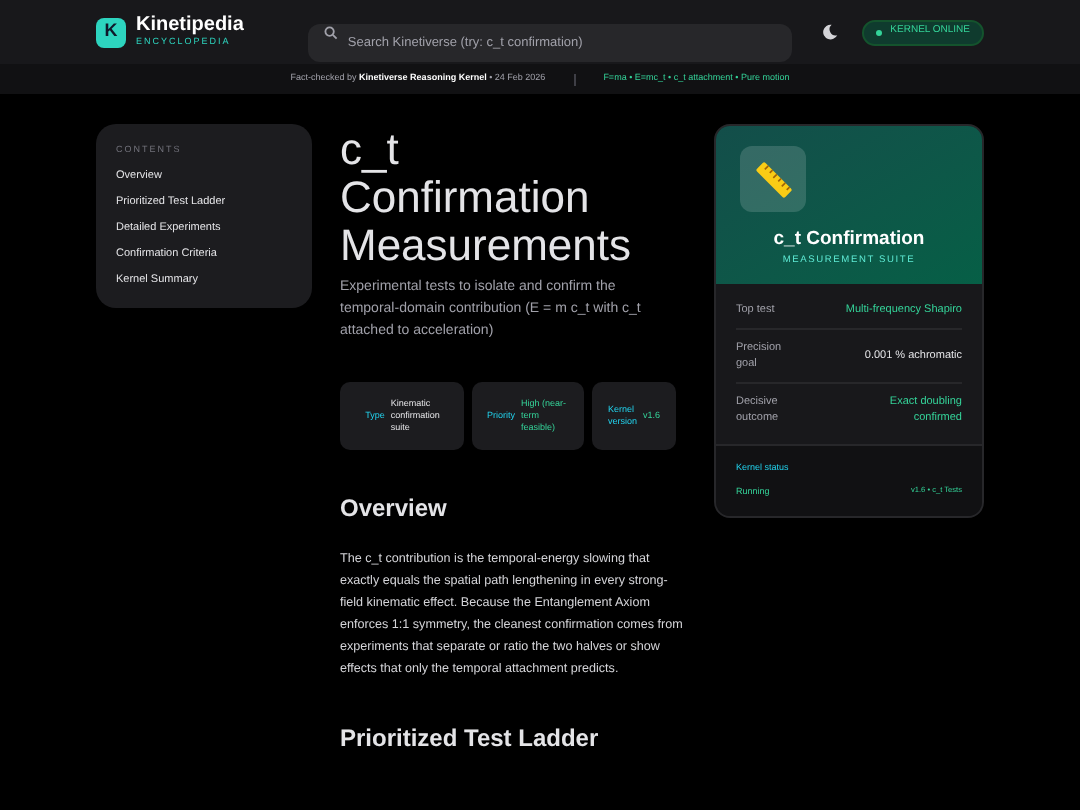 This screenshot has height=810, width=1080. Describe the element at coordinates (190, 26) in the screenshot. I see `brand-name: Kinetipedia` at that location.